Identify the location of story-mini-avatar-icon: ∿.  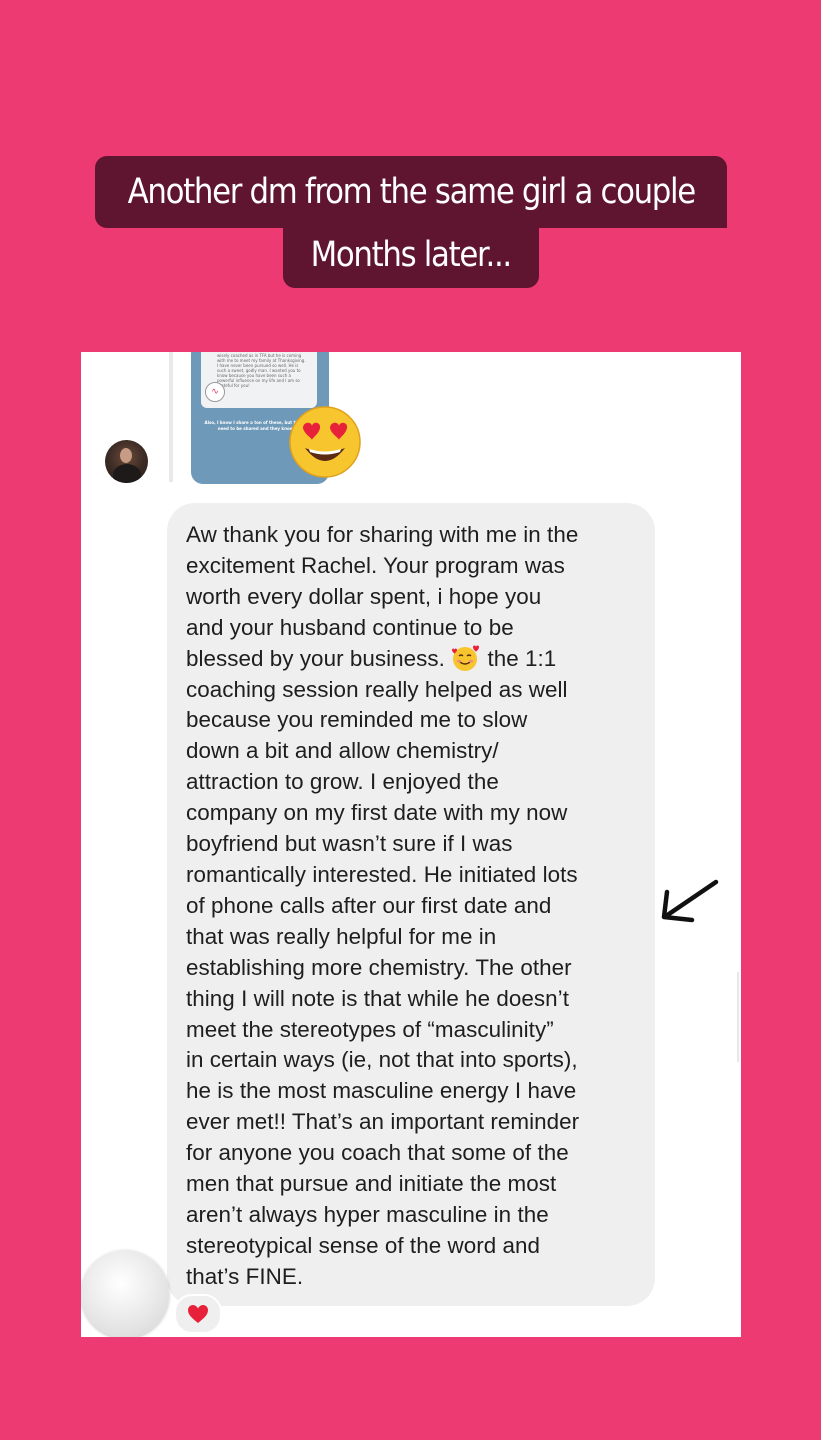
(215, 392).